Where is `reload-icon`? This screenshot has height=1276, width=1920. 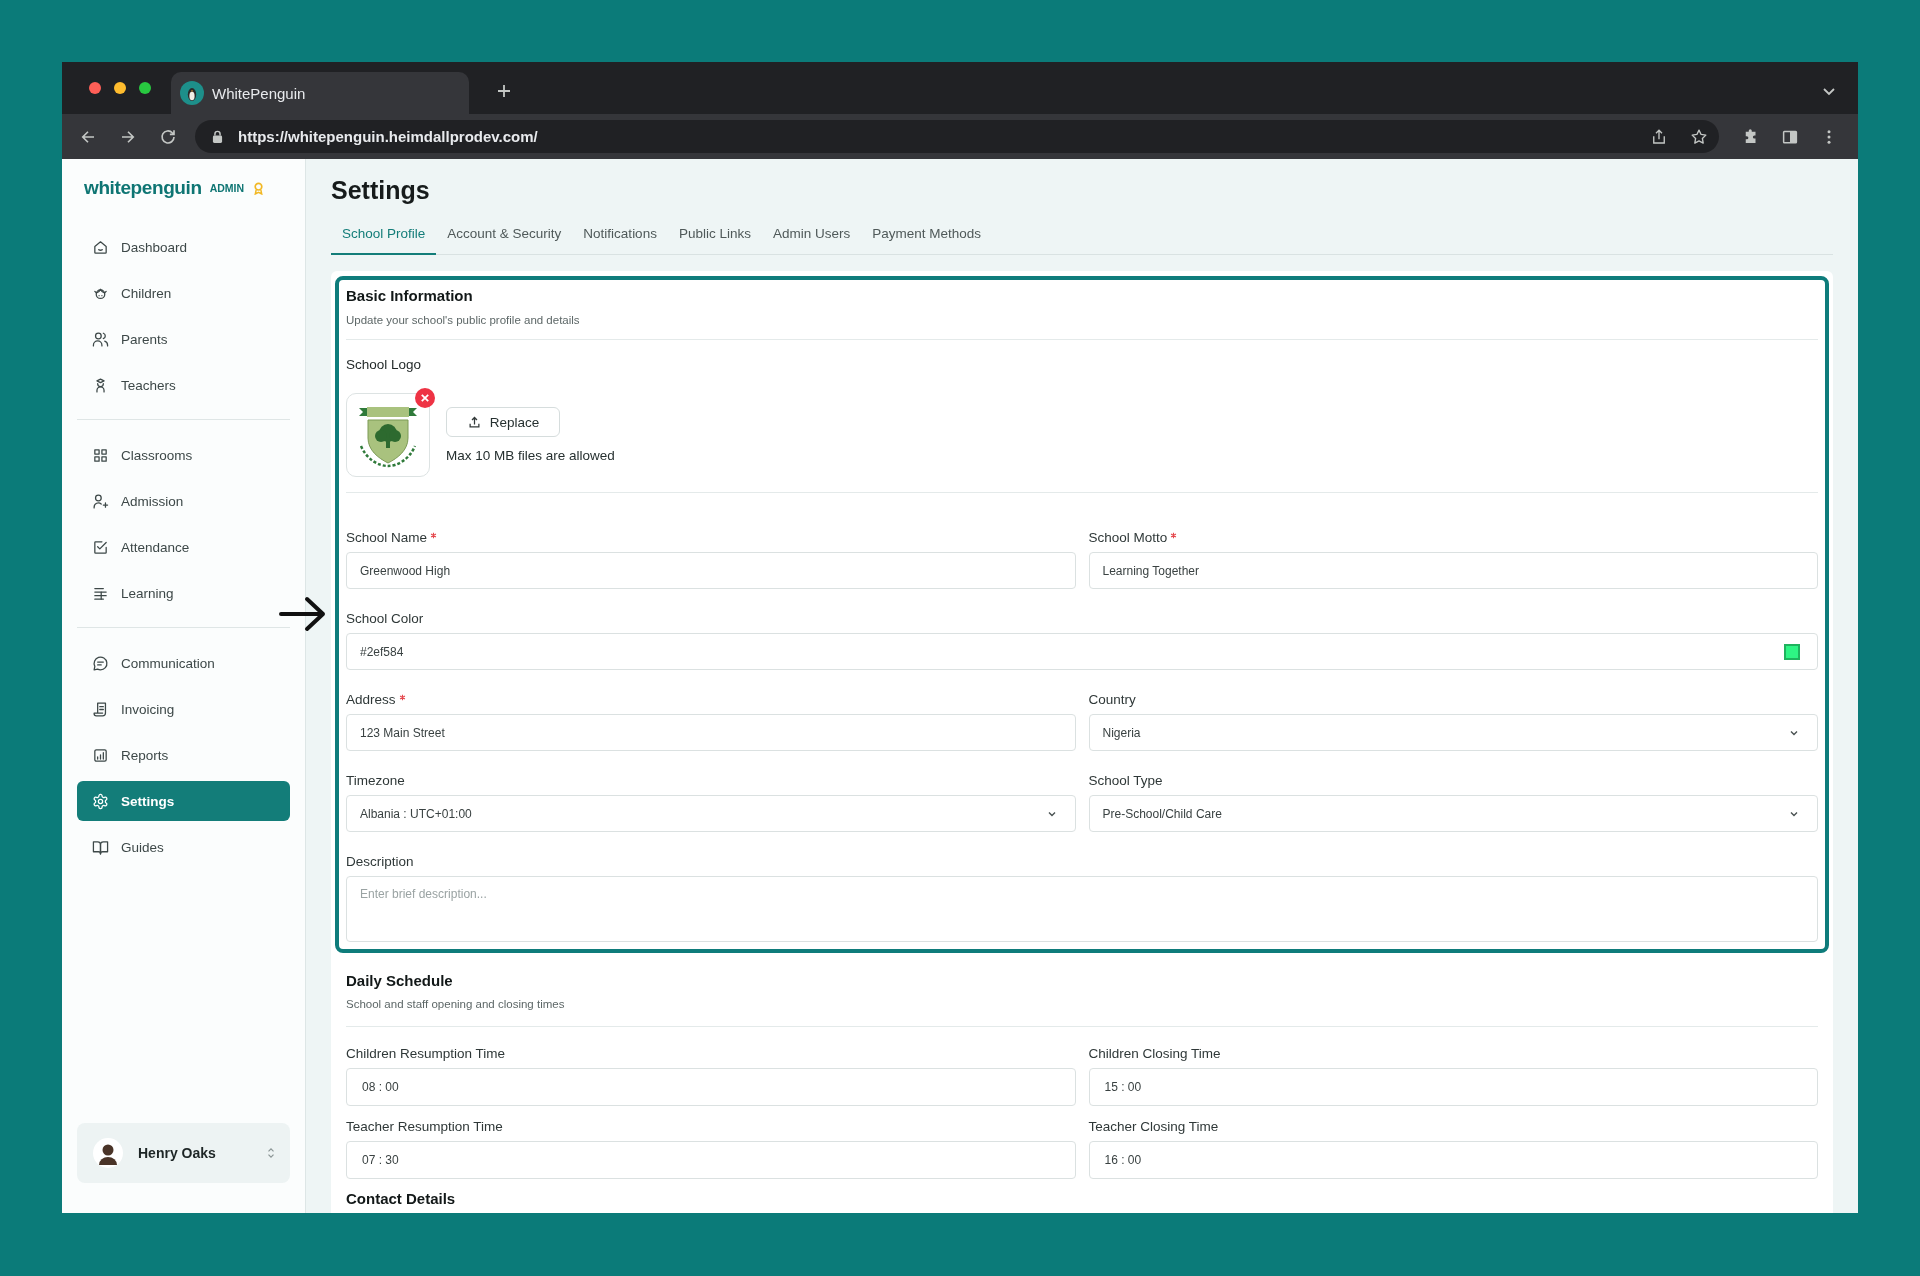
reload-icon is located at coordinates (168, 136).